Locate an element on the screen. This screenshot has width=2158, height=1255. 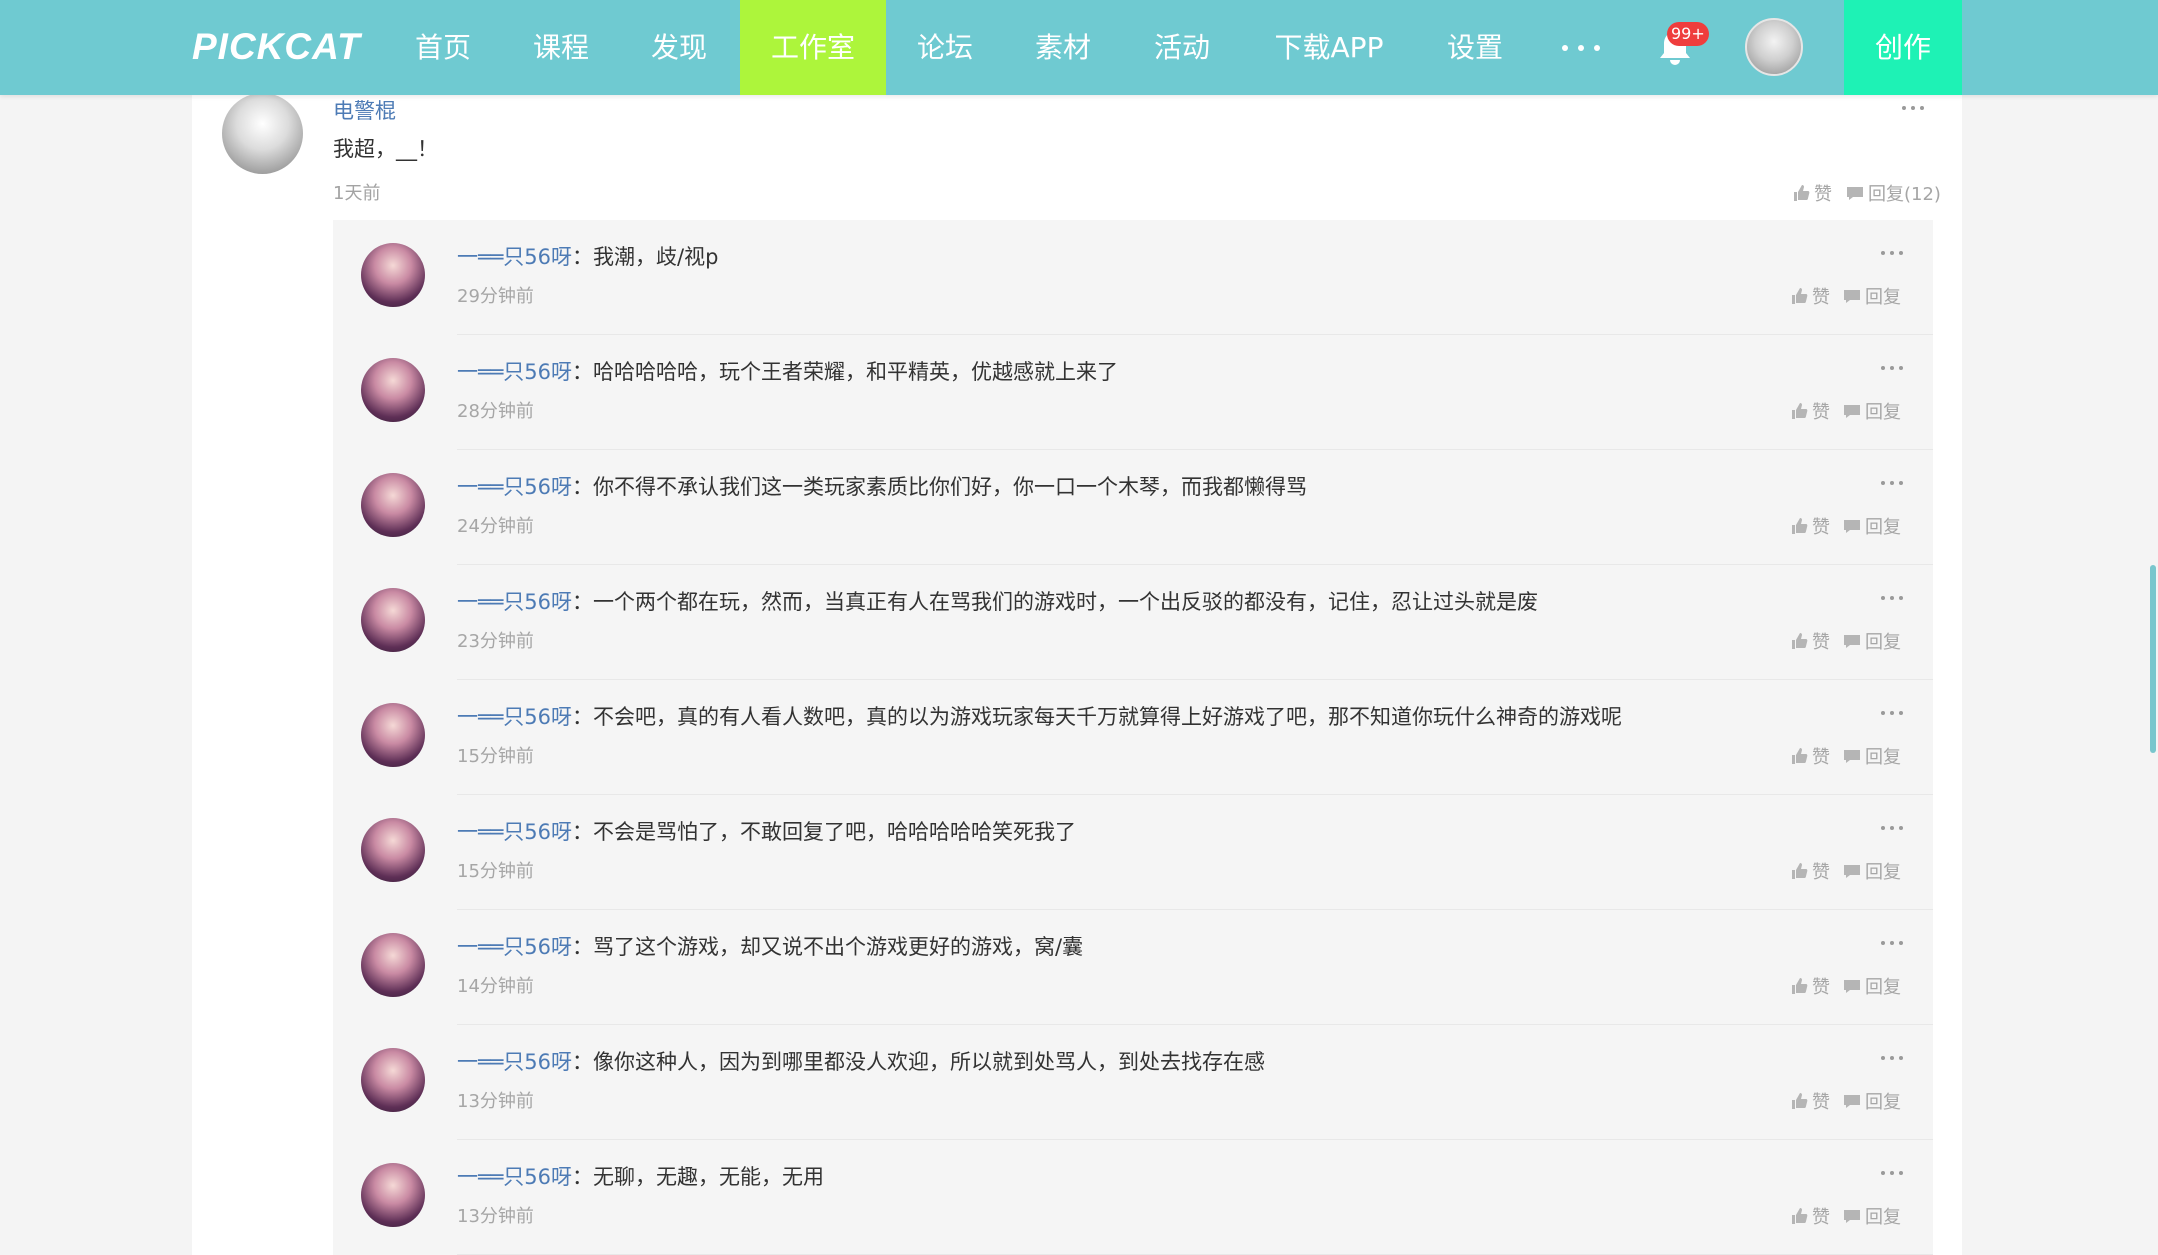
reply-time: 15分钟前 is located at coordinates (495, 756).